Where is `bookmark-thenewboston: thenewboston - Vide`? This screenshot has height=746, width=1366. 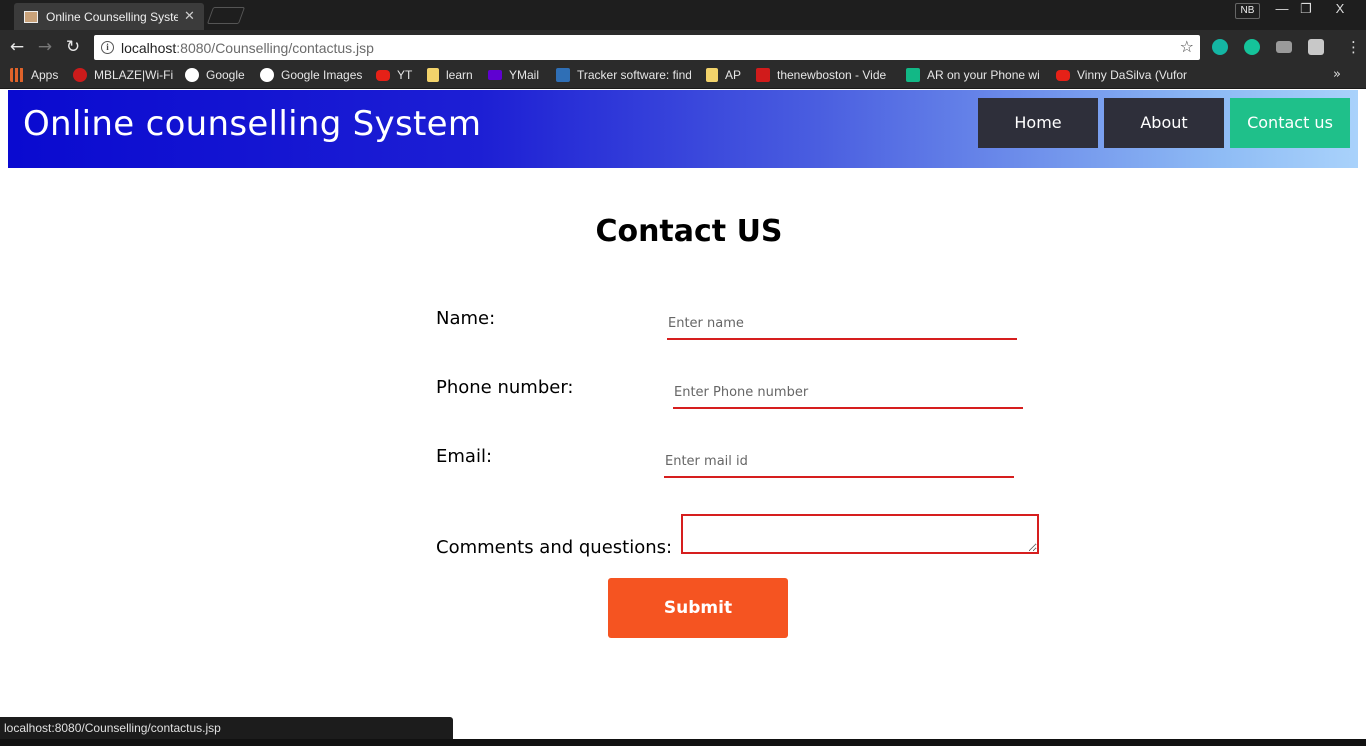 bookmark-thenewboston: thenewboston - Vide is located at coordinates (822, 75).